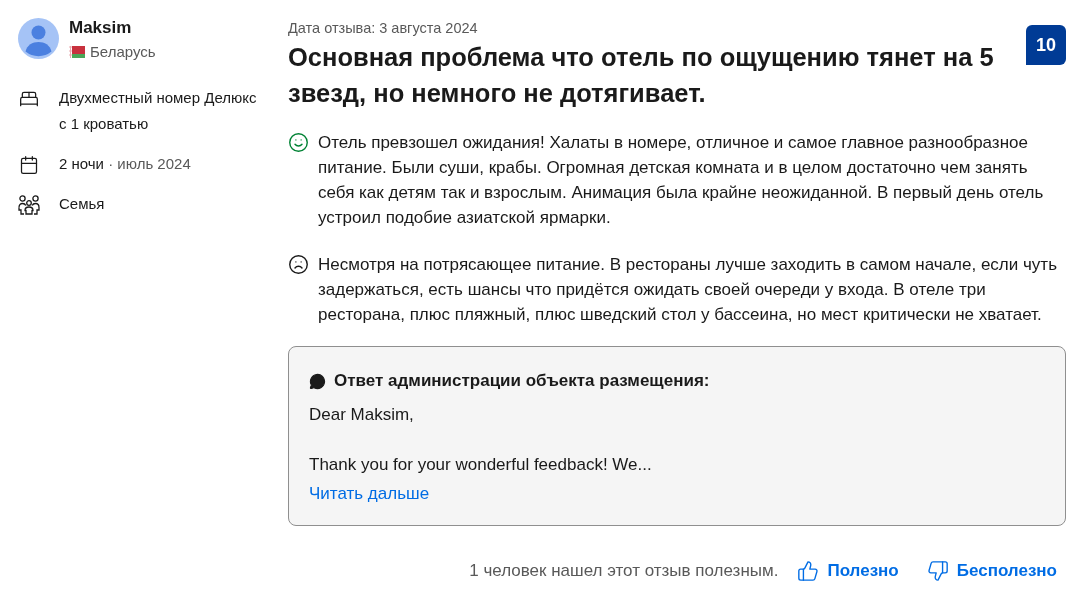  I want to click on flag-icon, so click(77, 52).